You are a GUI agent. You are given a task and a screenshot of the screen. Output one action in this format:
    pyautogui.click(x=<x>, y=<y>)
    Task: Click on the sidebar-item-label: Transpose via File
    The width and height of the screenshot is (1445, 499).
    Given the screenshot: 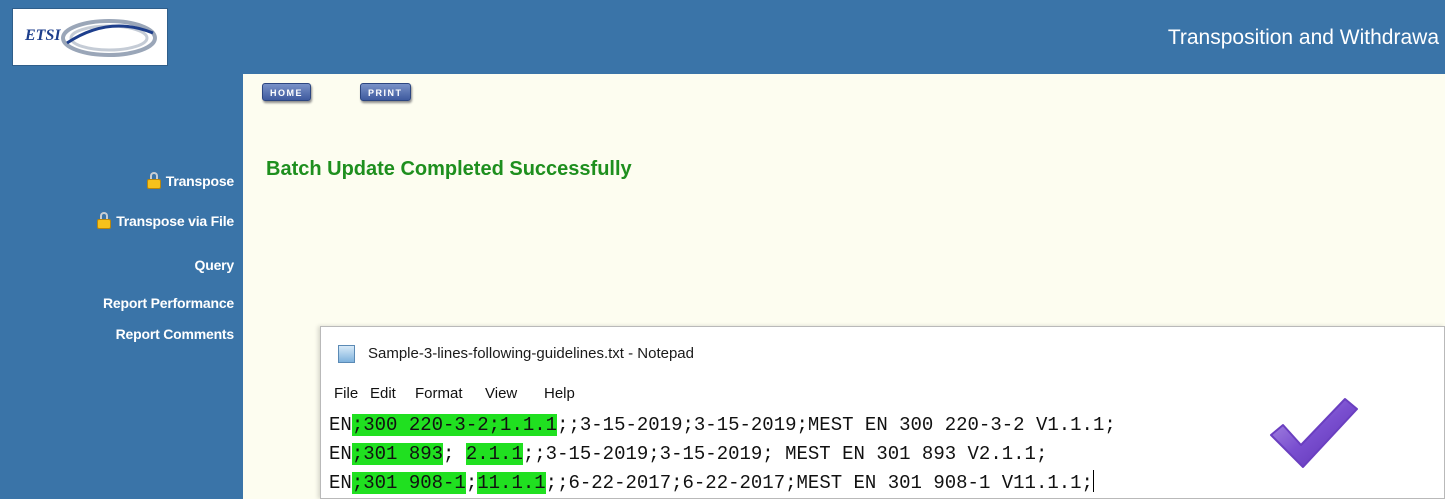 What is the action you would take?
    pyautogui.click(x=175, y=221)
    